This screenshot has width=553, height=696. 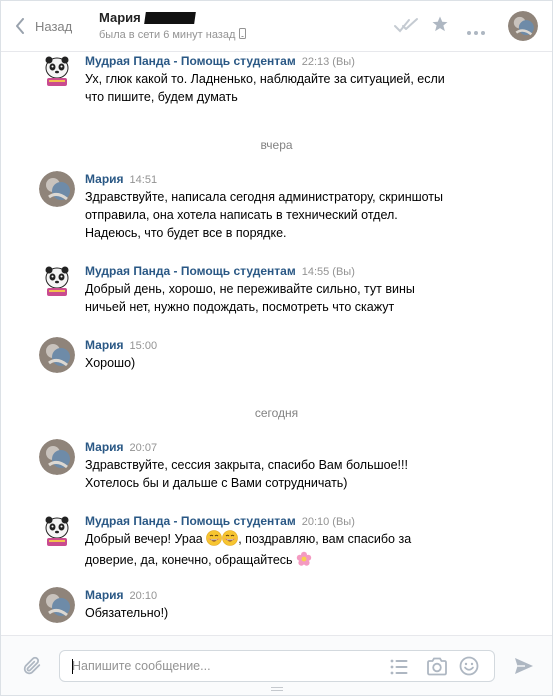 I want to click on message-text: Обязательно!), so click(x=127, y=613).